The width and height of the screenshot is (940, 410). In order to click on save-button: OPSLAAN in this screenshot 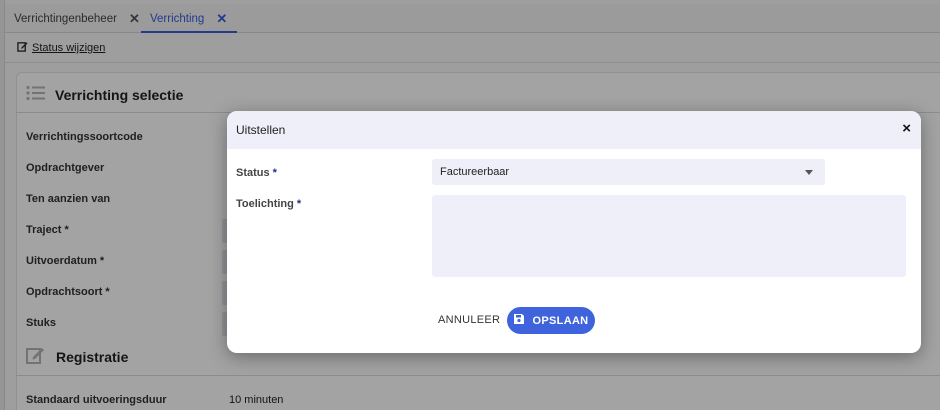, I will do `click(551, 320)`.